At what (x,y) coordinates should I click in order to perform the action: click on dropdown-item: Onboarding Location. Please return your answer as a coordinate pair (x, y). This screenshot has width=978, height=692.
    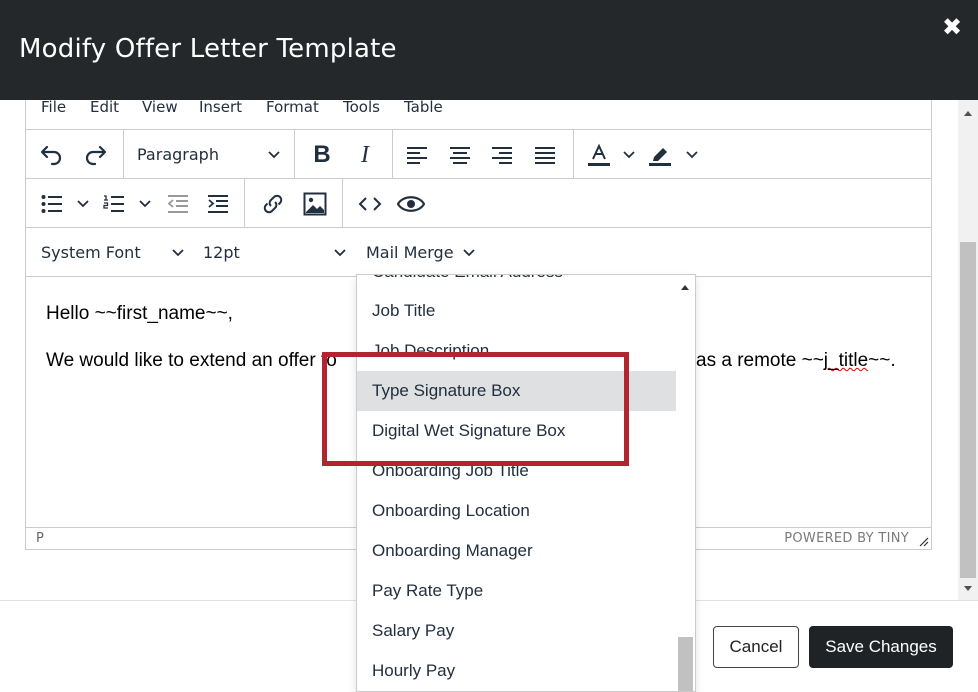
    Looking at the image, I should click on (516, 511).